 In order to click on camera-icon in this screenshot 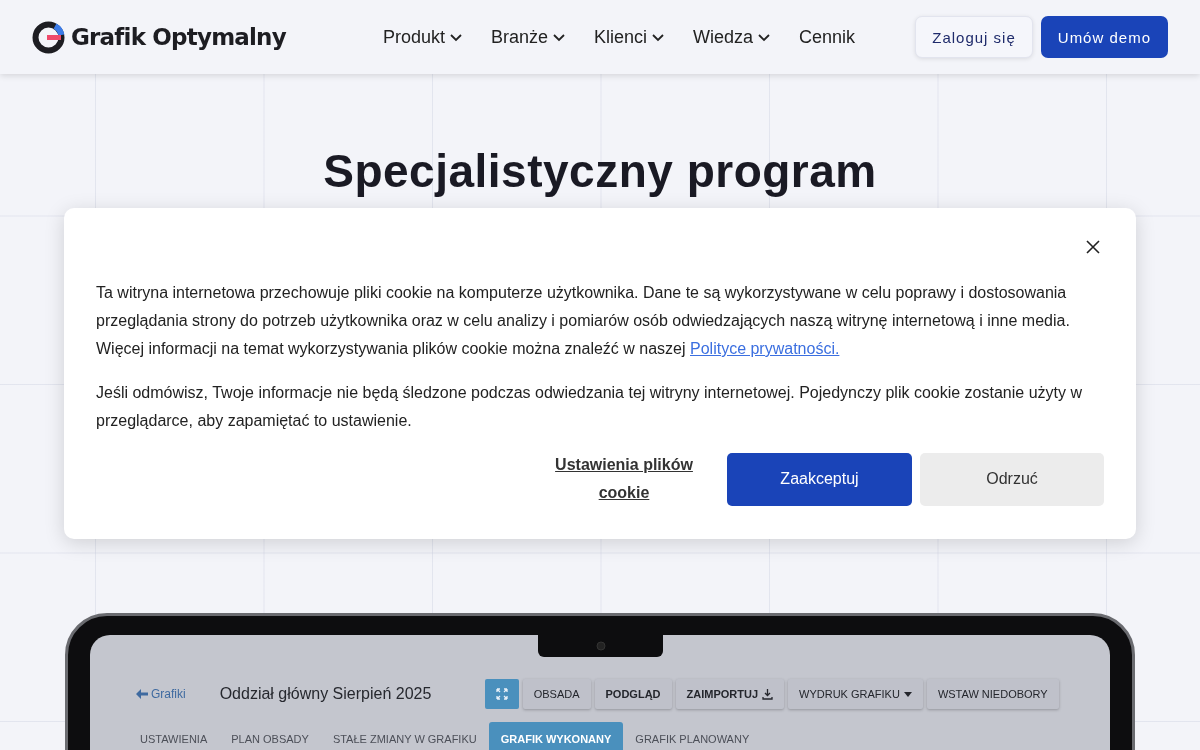, I will do `click(600, 646)`.